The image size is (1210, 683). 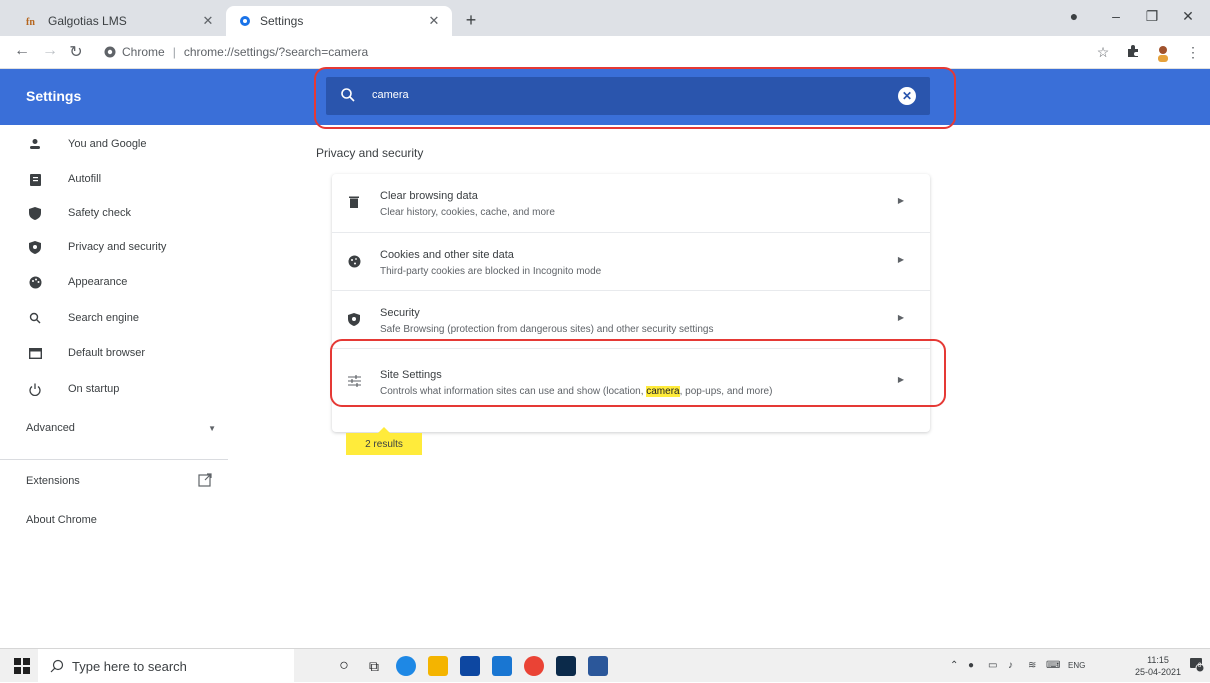 I want to click on mail-icon, so click(x=470, y=666).